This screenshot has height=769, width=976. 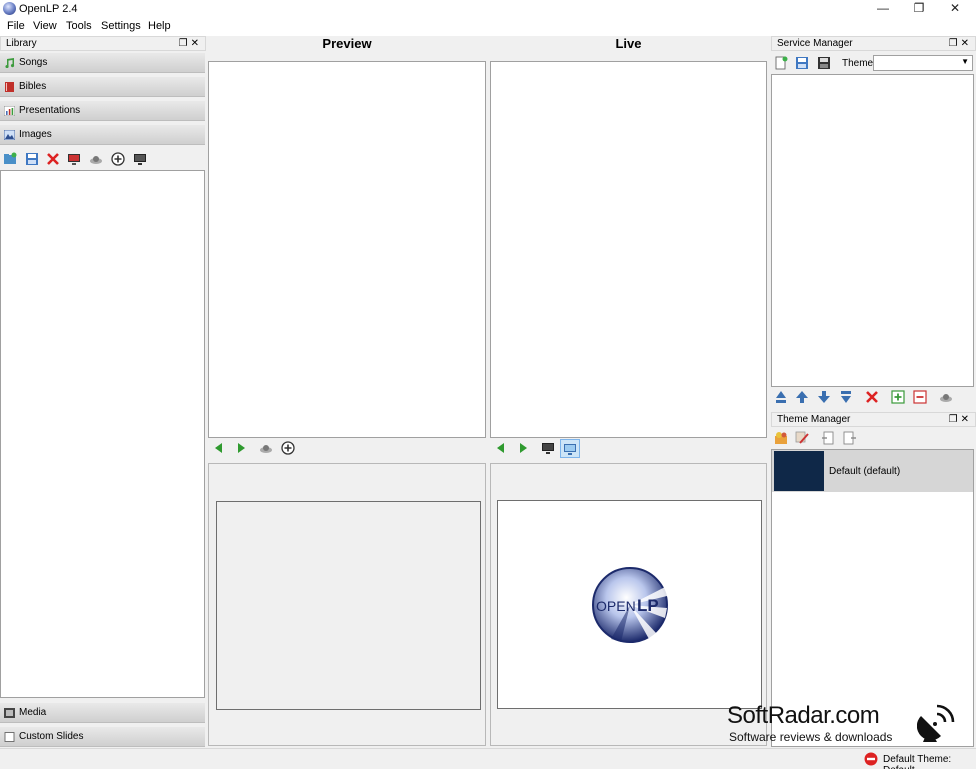 I want to click on save-icon, so click(x=32, y=159).